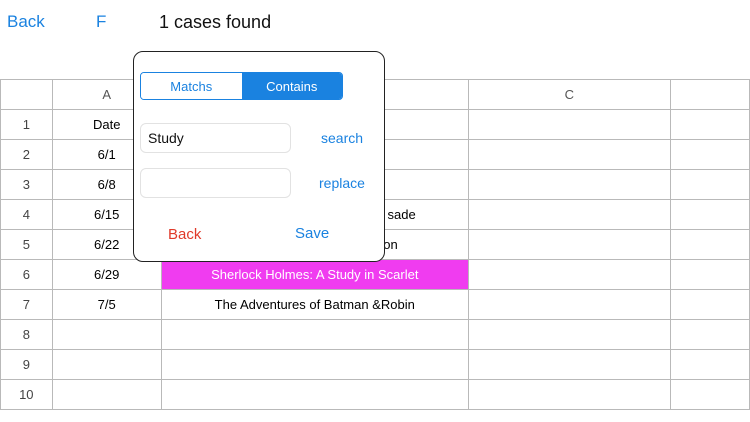 This screenshot has height=422, width=750. Describe the element at coordinates (26, 22) in the screenshot. I see `back-button: Back` at that location.